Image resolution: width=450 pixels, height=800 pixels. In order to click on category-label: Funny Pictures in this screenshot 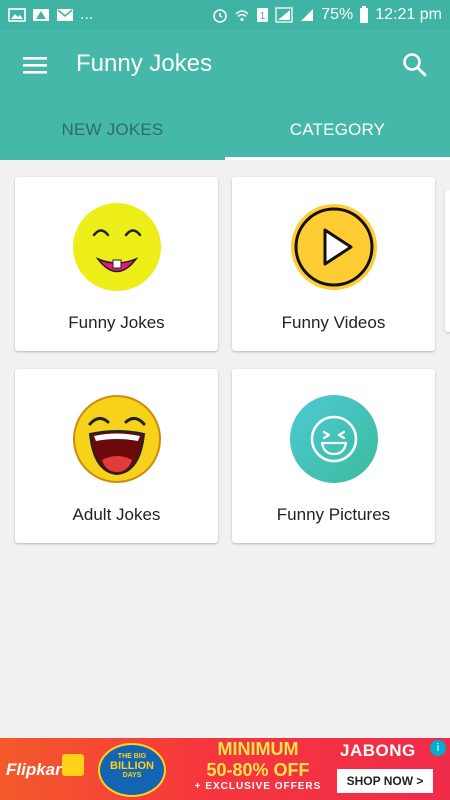, I will do `click(333, 514)`.